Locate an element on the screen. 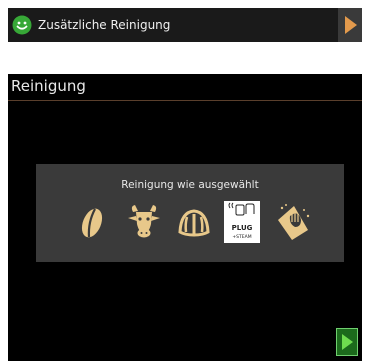 The image size is (366, 363). next-button is located at coordinates (350, 25).